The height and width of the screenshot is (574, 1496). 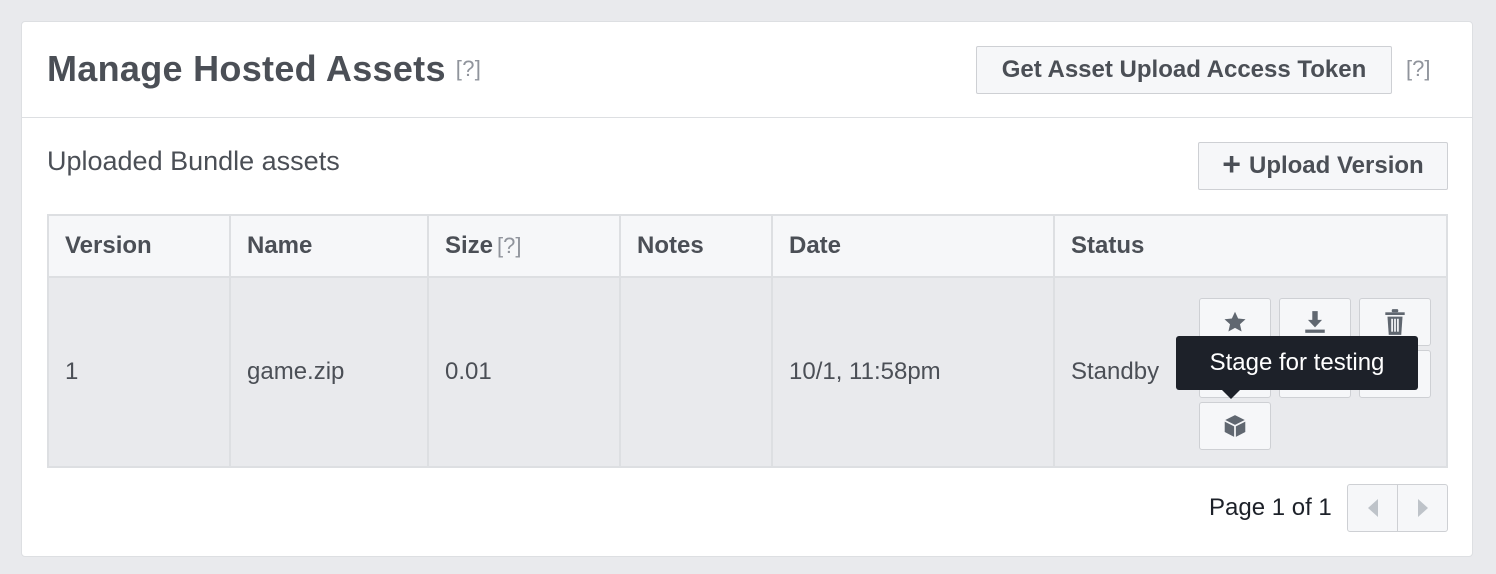 I want to click on stage-for-testing-tooltip: Stage for testing, so click(x=1297, y=363).